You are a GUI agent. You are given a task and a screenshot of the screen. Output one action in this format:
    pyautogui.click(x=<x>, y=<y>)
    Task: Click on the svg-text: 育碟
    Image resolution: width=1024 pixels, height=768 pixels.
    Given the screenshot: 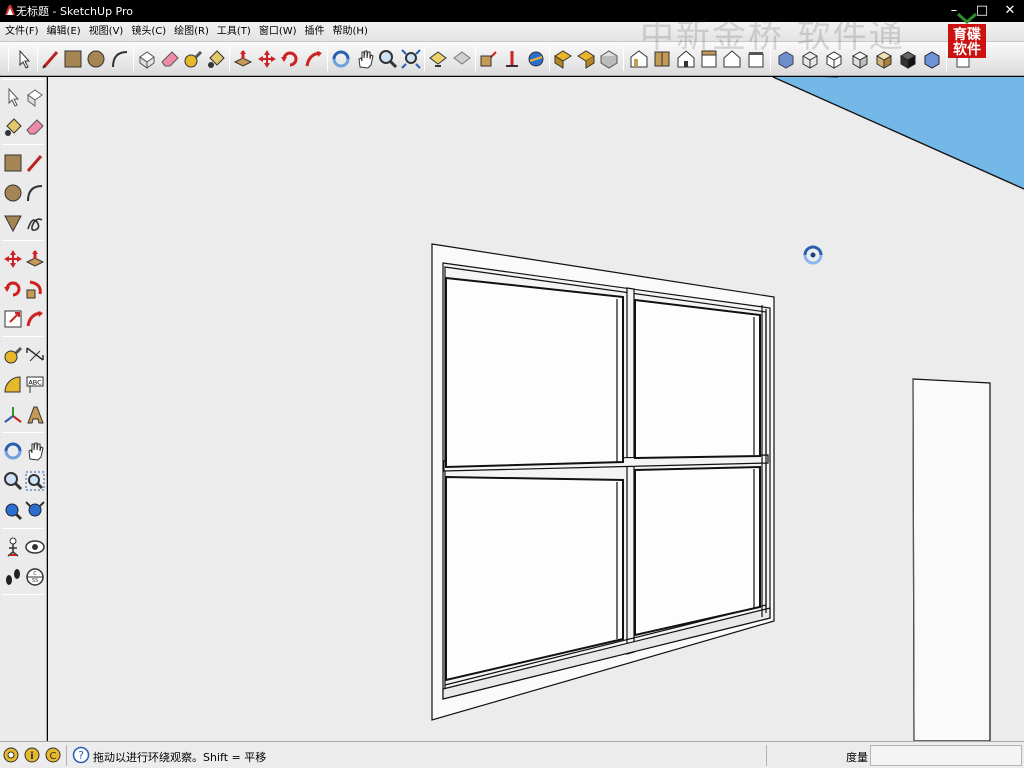 What is the action you would take?
    pyautogui.click(x=967, y=34)
    